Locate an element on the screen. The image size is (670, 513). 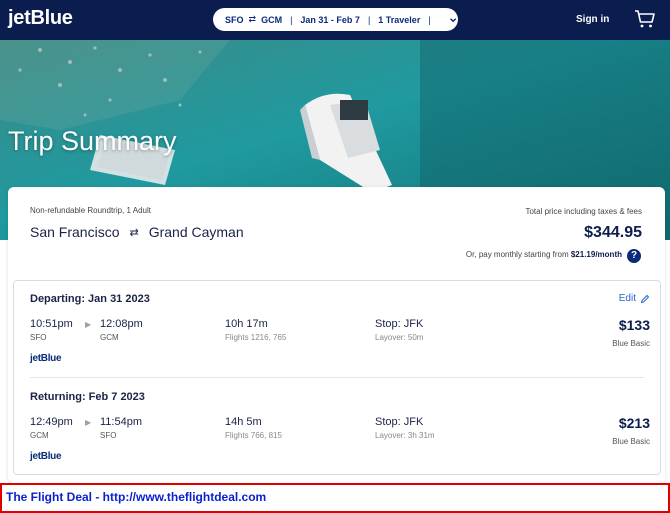
depart-time: 12:49pm is located at coordinates (51, 422).